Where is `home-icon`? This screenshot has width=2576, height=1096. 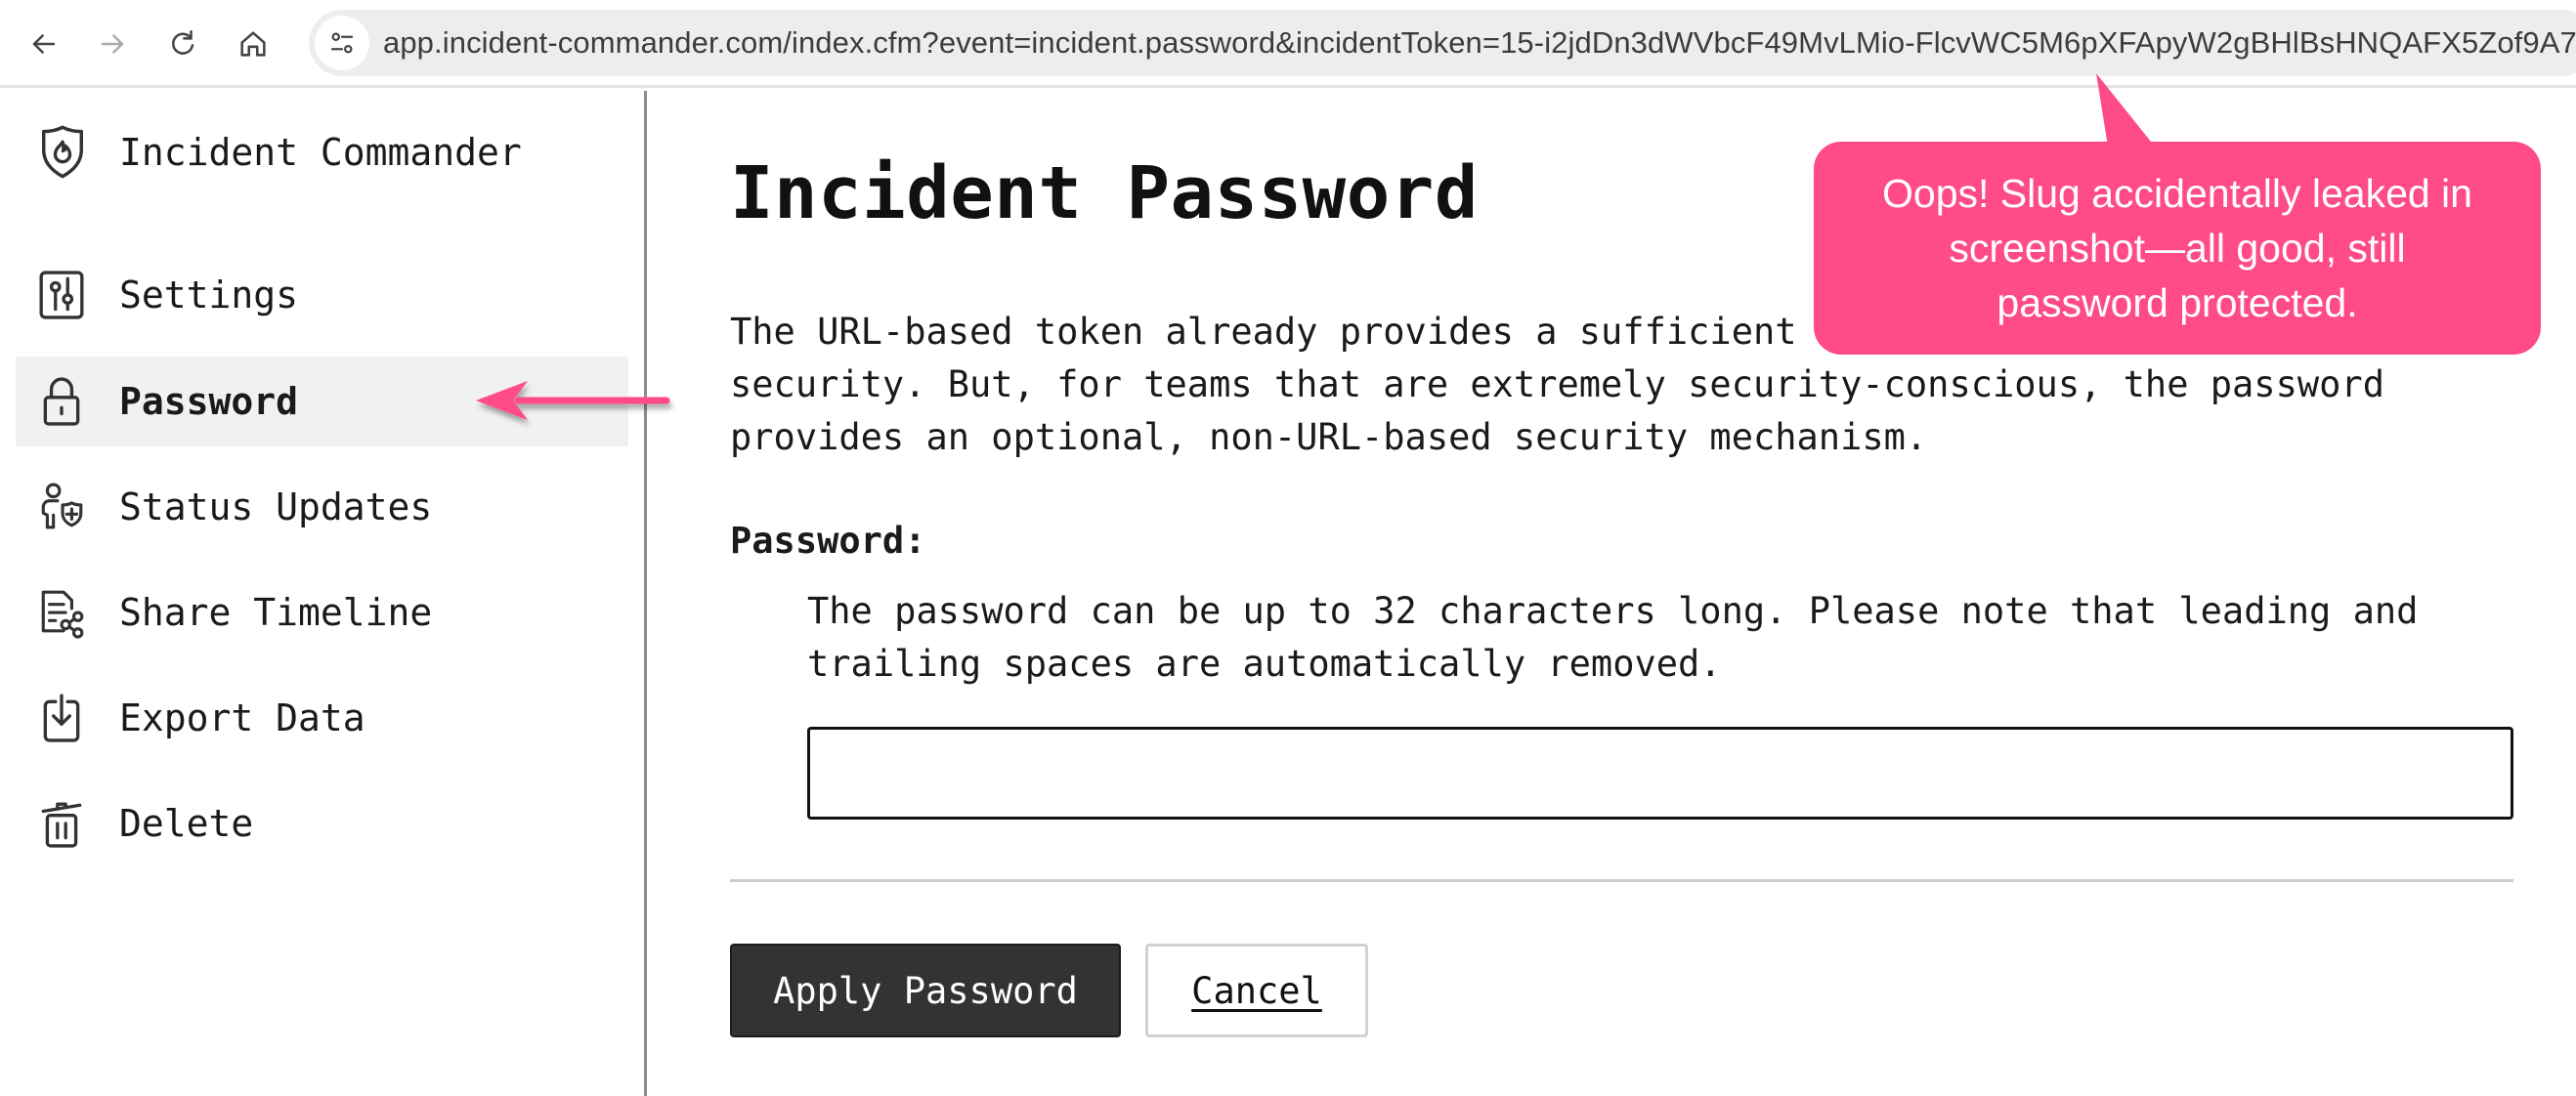
home-icon is located at coordinates (253, 44).